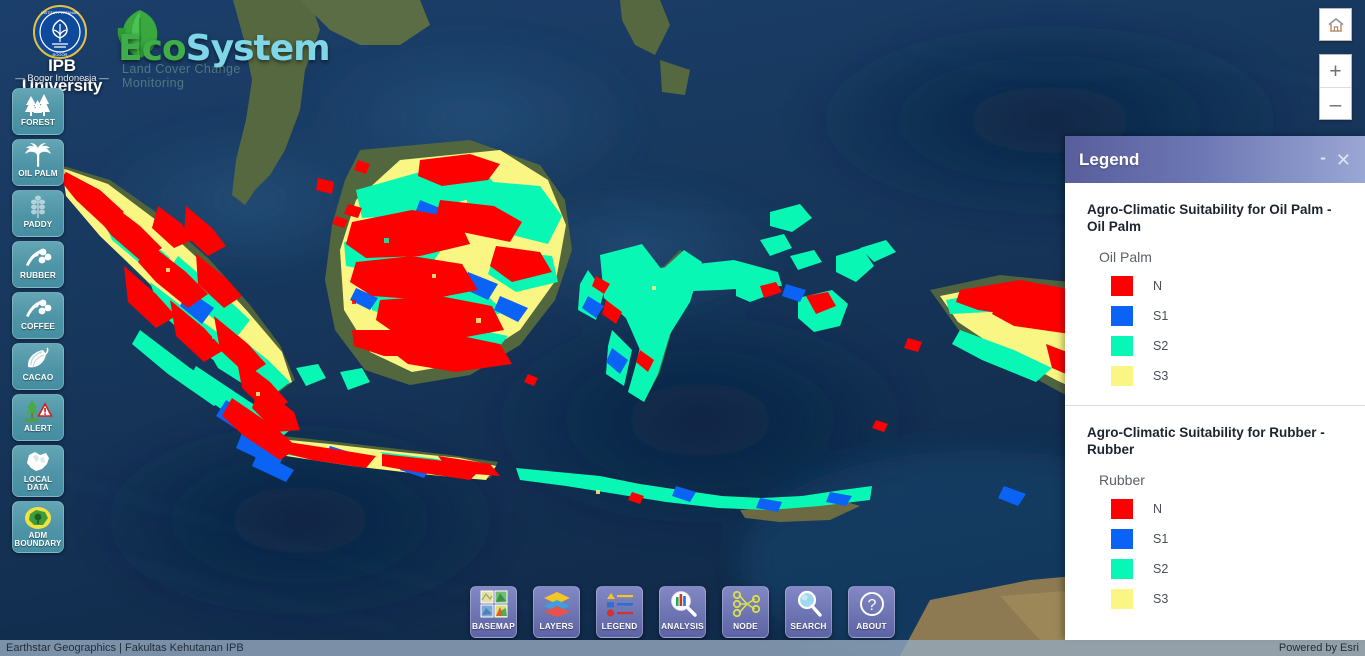  Describe the element at coordinates (619, 626) in the screenshot. I see `toolbar-label-legend: LEGEND` at that location.